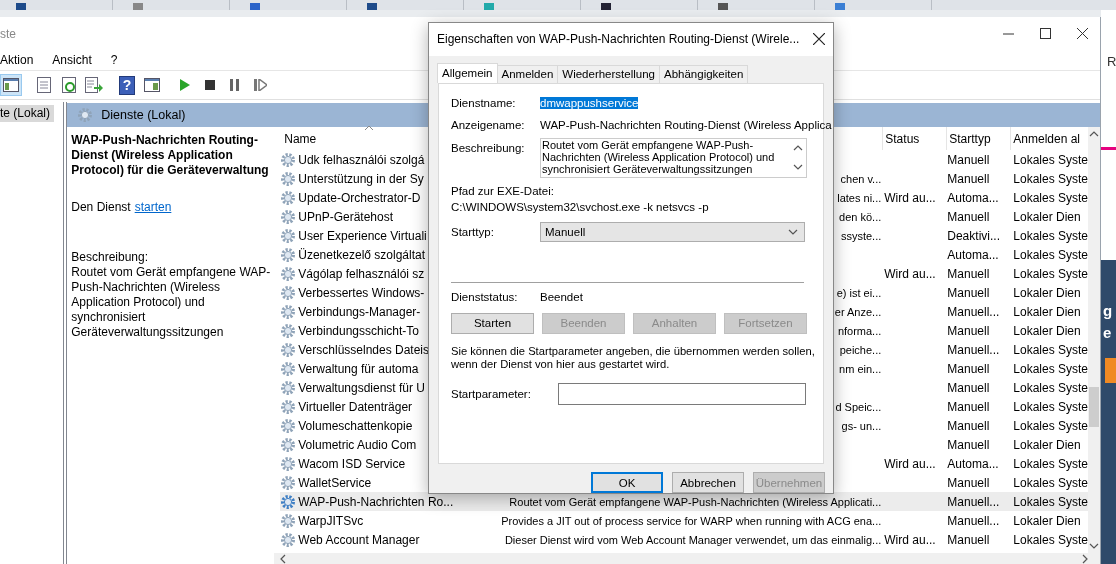 Image resolution: width=1116 pixels, height=564 pixels. What do you see at coordinates (210, 85) in the screenshot?
I see `stop-icon` at bounding box center [210, 85].